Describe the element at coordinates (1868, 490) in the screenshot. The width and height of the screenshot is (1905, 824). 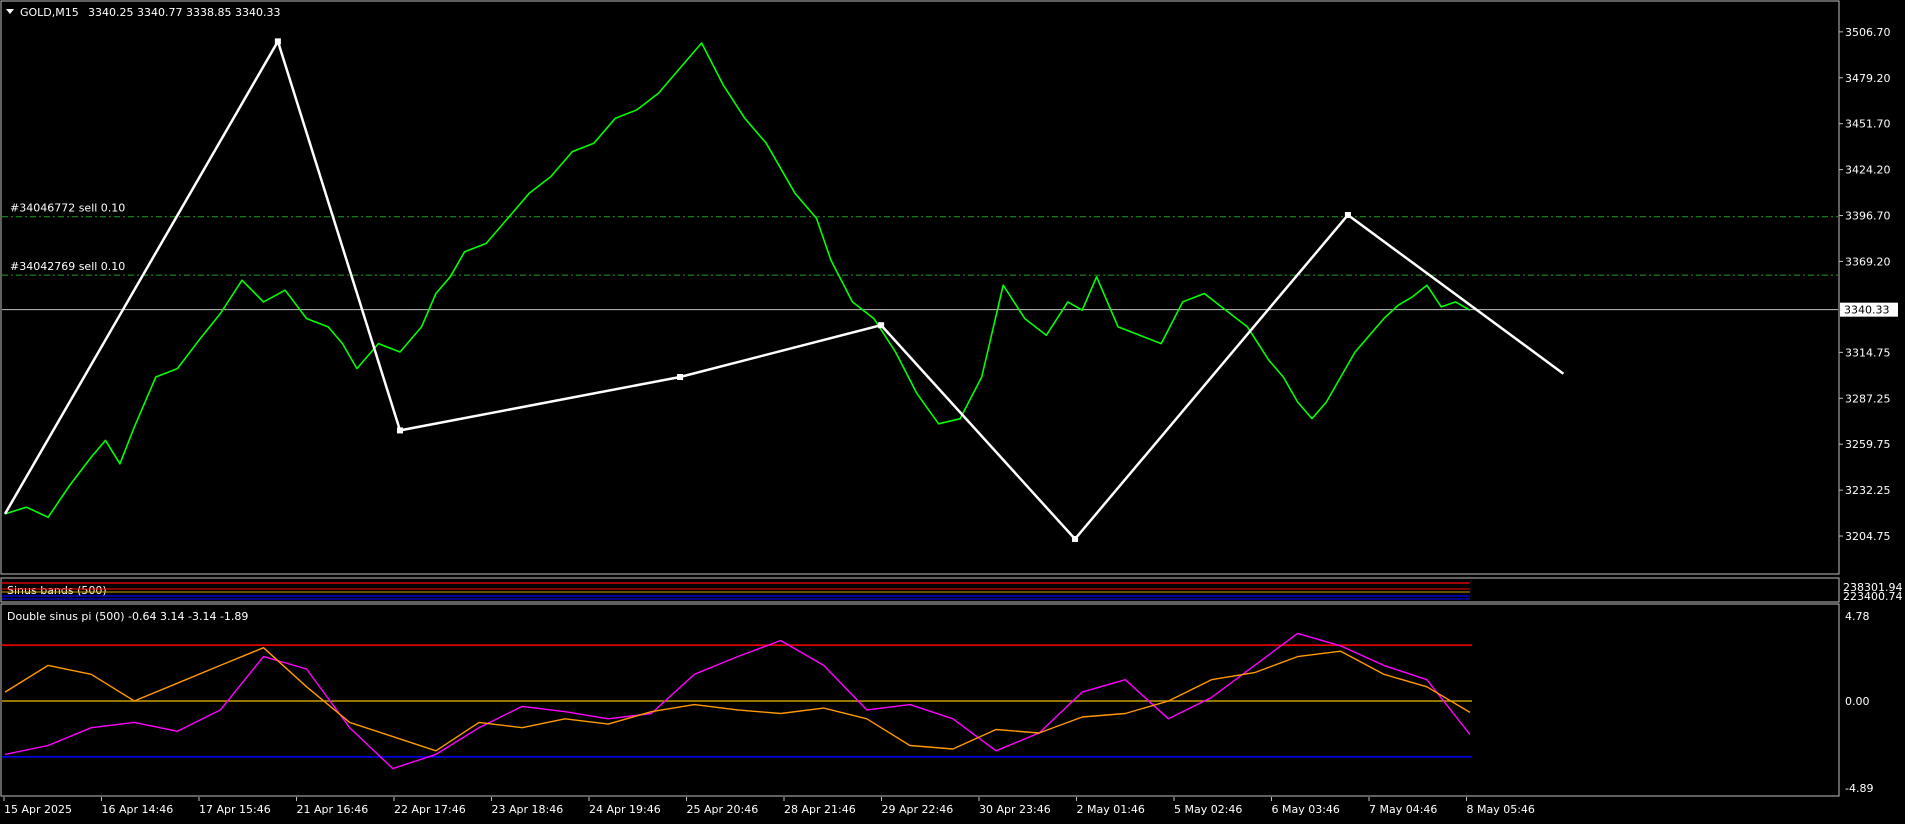
I see `price-axis-tick-10: 3232.25` at that location.